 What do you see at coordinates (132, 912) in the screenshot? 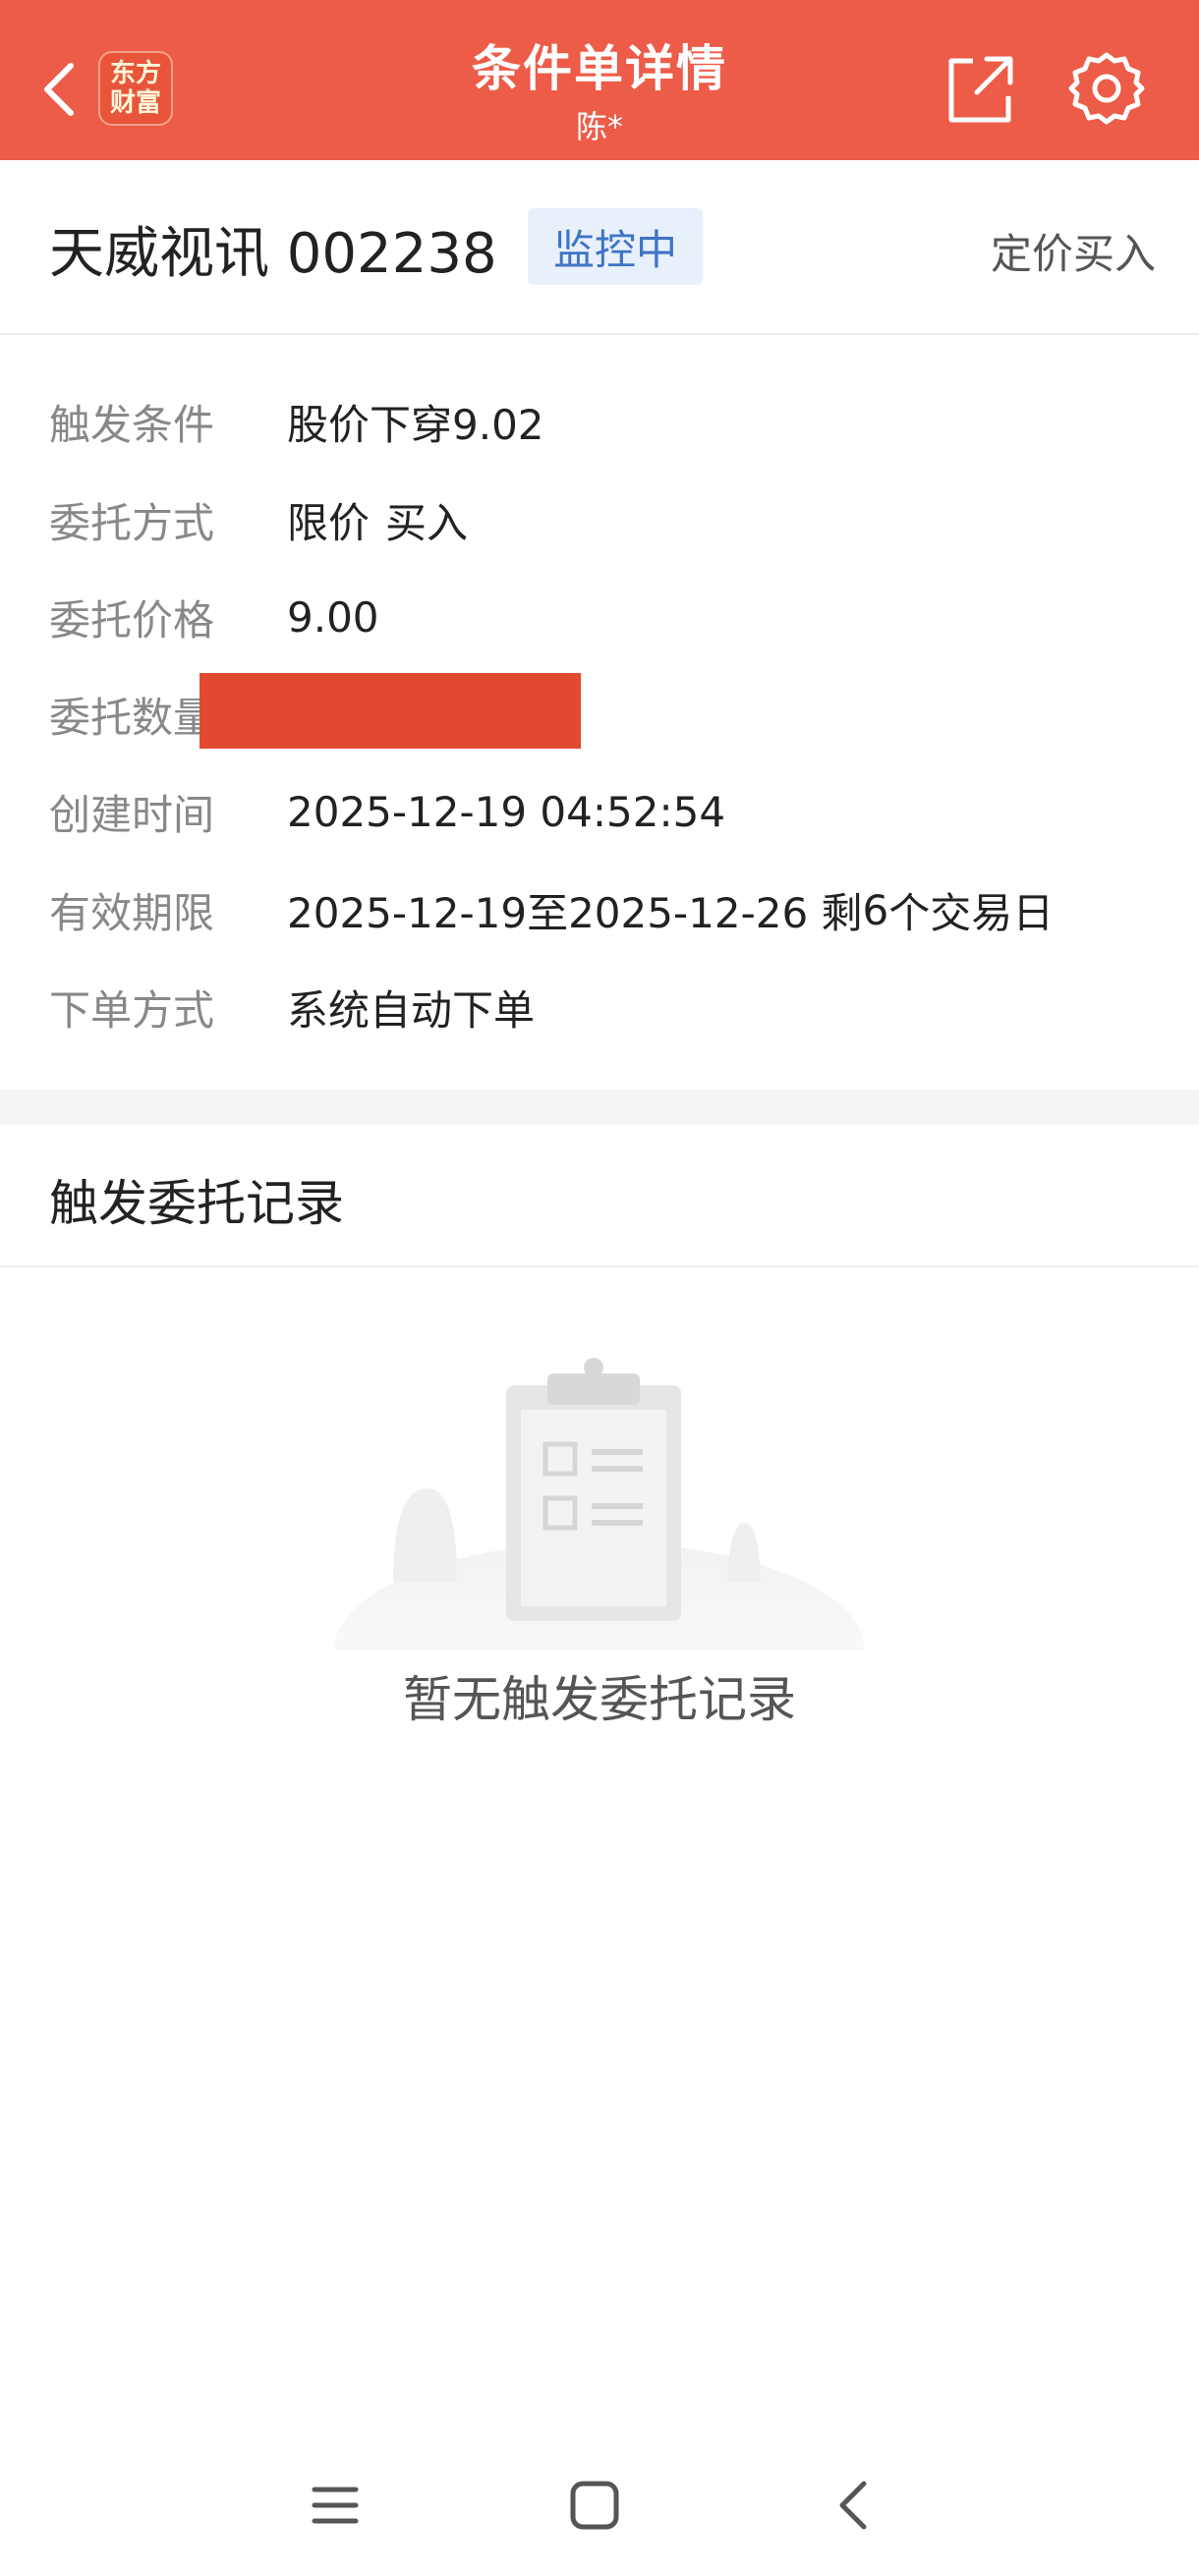
I see `validity-label: 有效期限` at bounding box center [132, 912].